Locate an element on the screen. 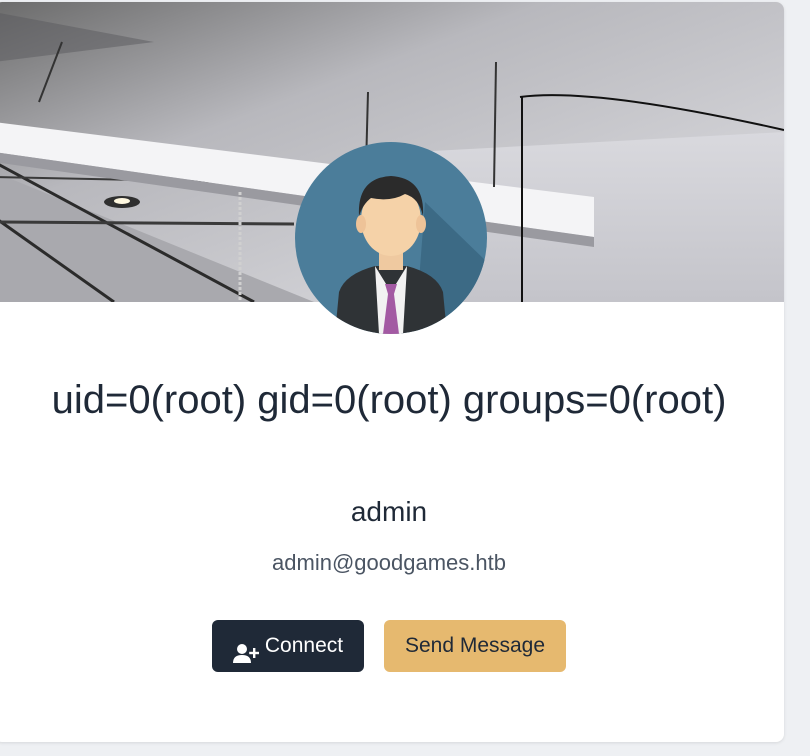 This screenshot has height=756, width=810. send-message-button: Send Message is located at coordinates (475, 646).